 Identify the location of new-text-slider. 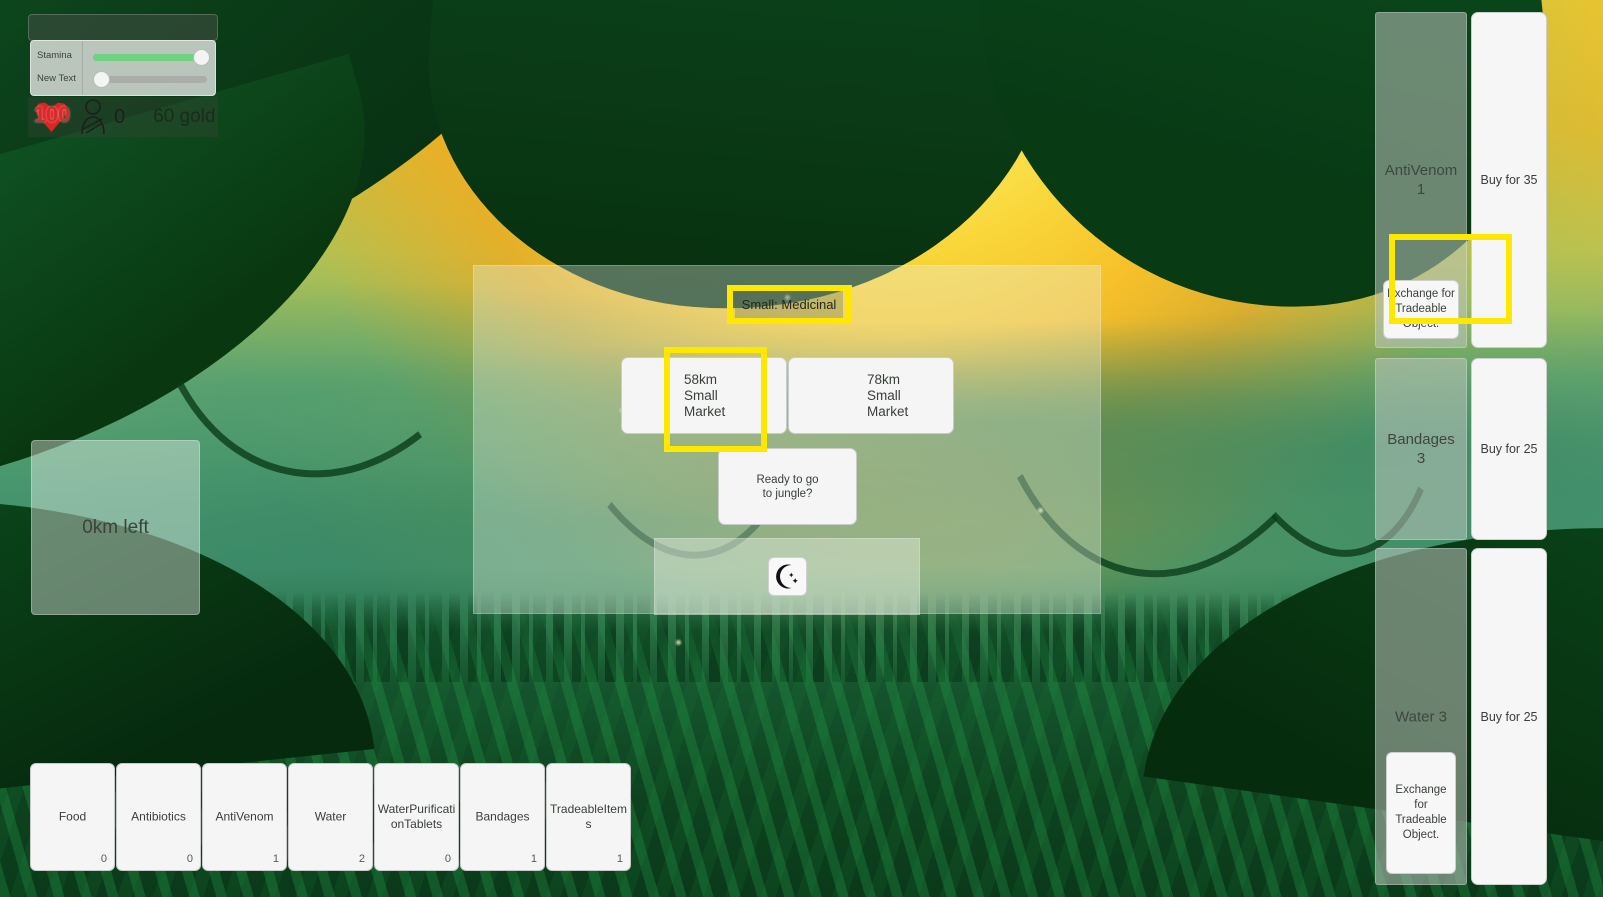
(150, 79).